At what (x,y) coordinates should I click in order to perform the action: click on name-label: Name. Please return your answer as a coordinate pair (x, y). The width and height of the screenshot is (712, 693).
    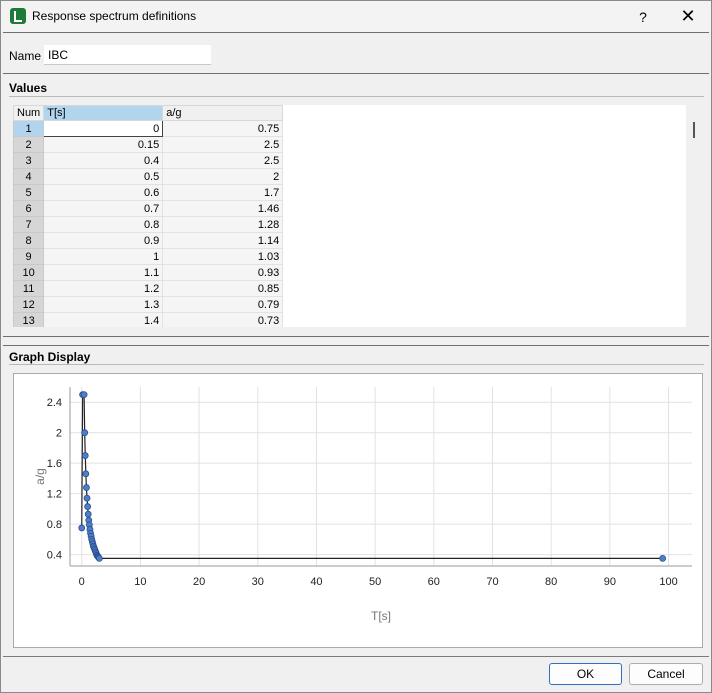
    Looking at the image, I should click on (25, 56).